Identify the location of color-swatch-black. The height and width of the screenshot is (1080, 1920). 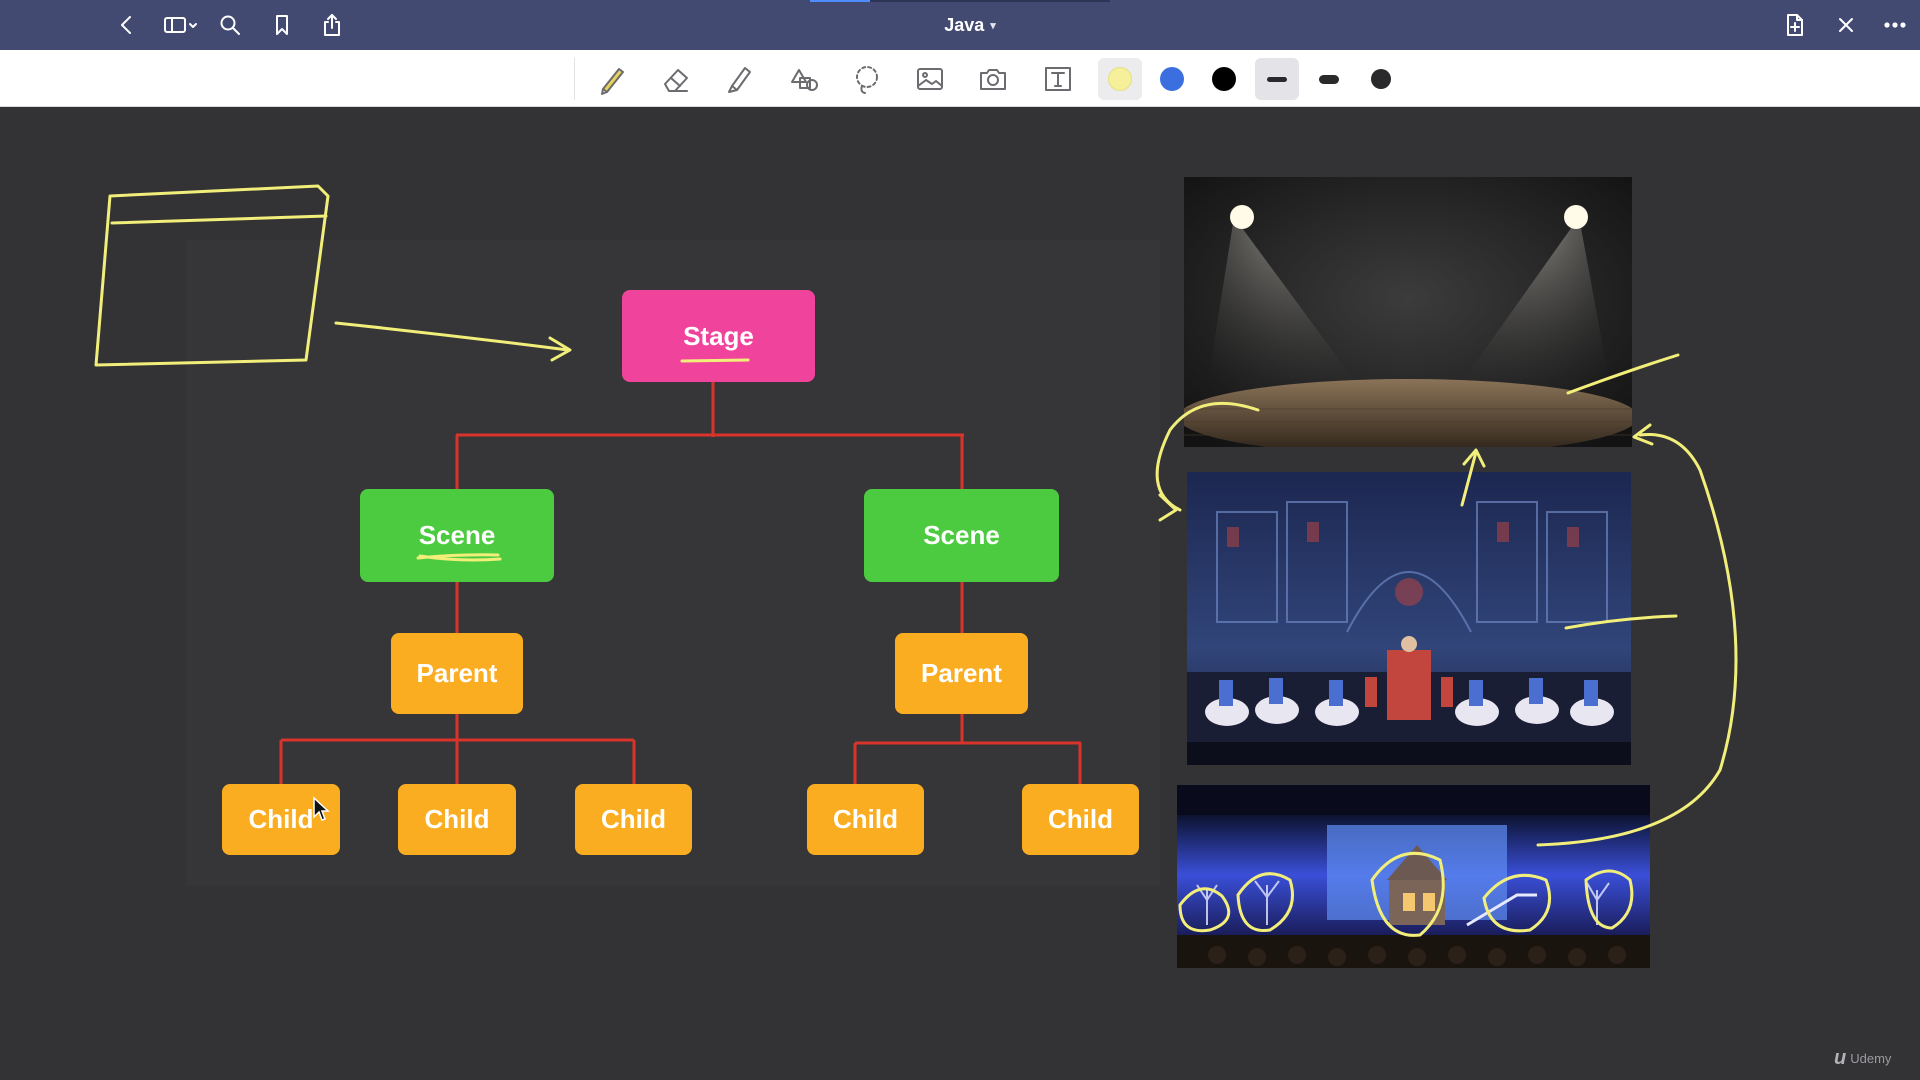
(1224, 79).